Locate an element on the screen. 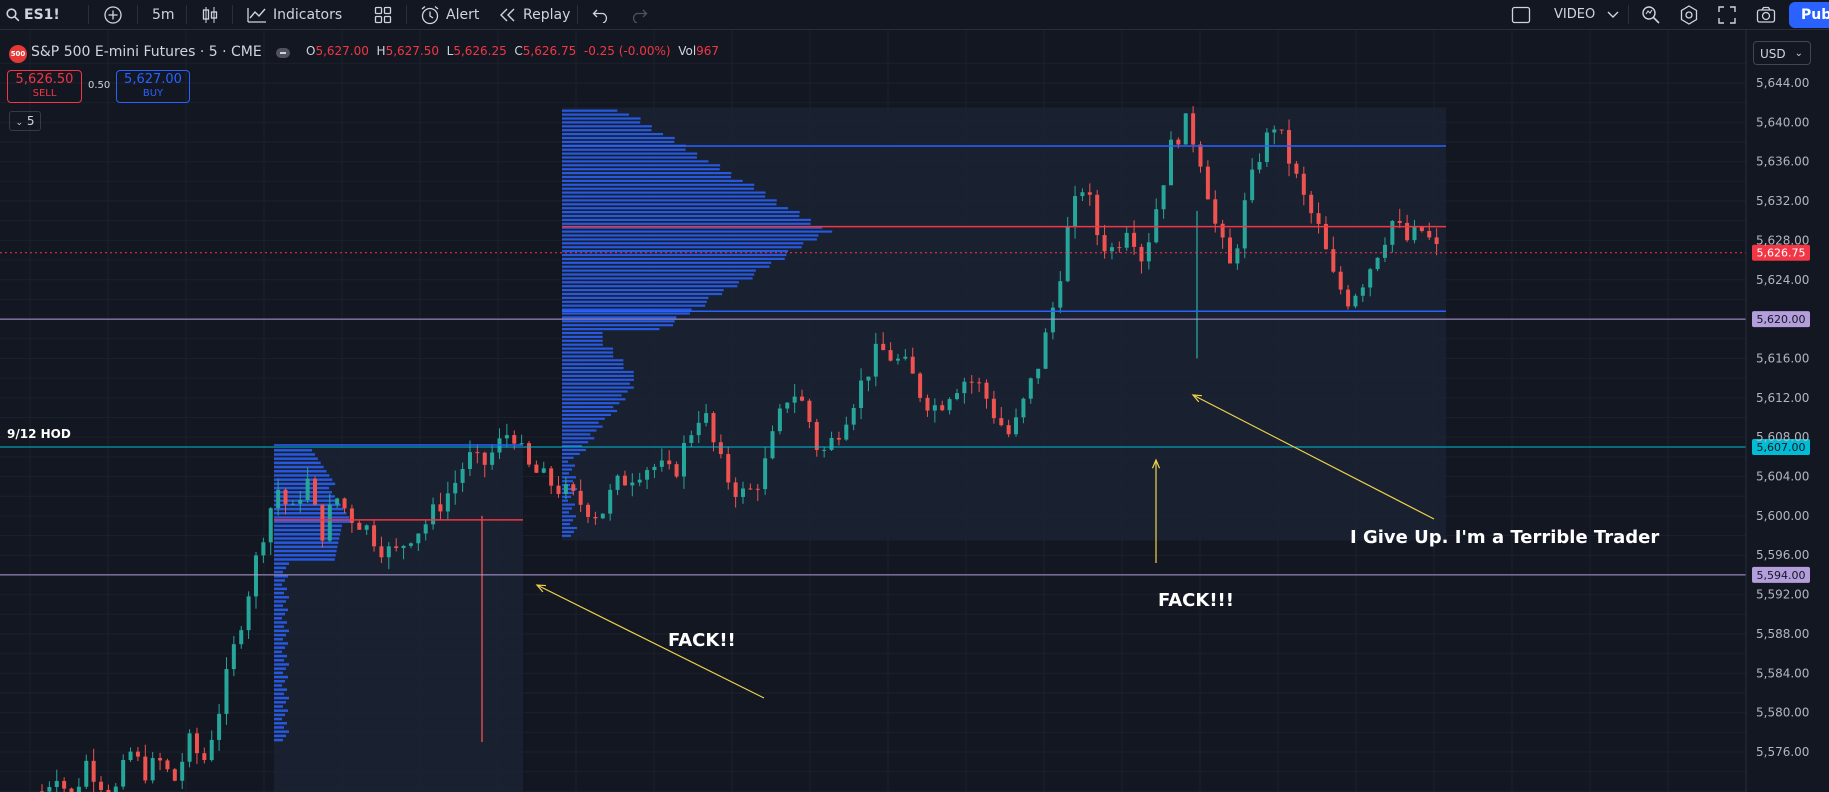 The image size is (1829, 792). publish-button: Publish is located at coordinates (1809, 15).